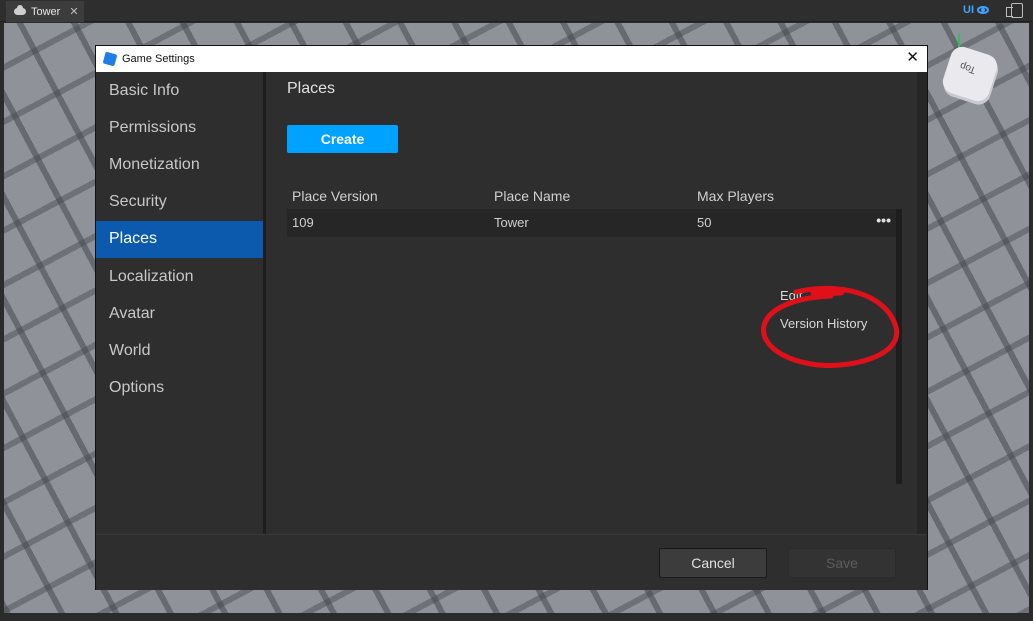  Describe the element at coordinates (158, 59) in the screenshot. I see `dialog-title: Game Settings` at that location.